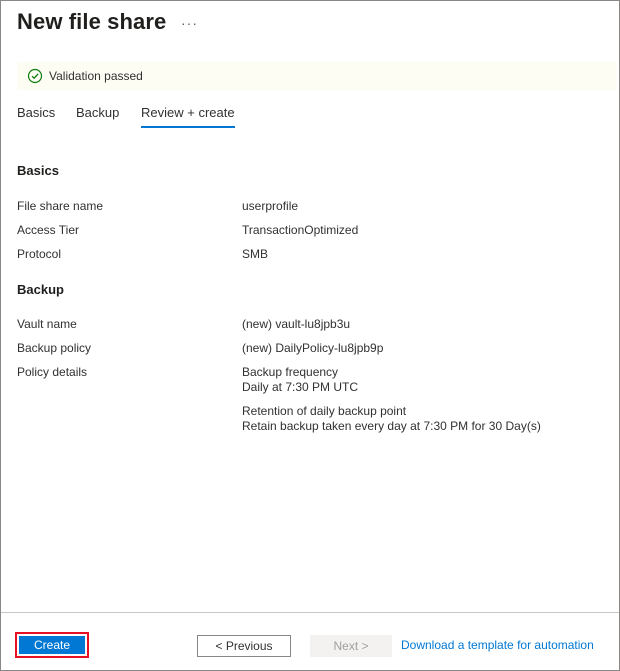  Describe the element at coordinates (92, 21) in the screenshot. I see `page-title: New file share` at that location.